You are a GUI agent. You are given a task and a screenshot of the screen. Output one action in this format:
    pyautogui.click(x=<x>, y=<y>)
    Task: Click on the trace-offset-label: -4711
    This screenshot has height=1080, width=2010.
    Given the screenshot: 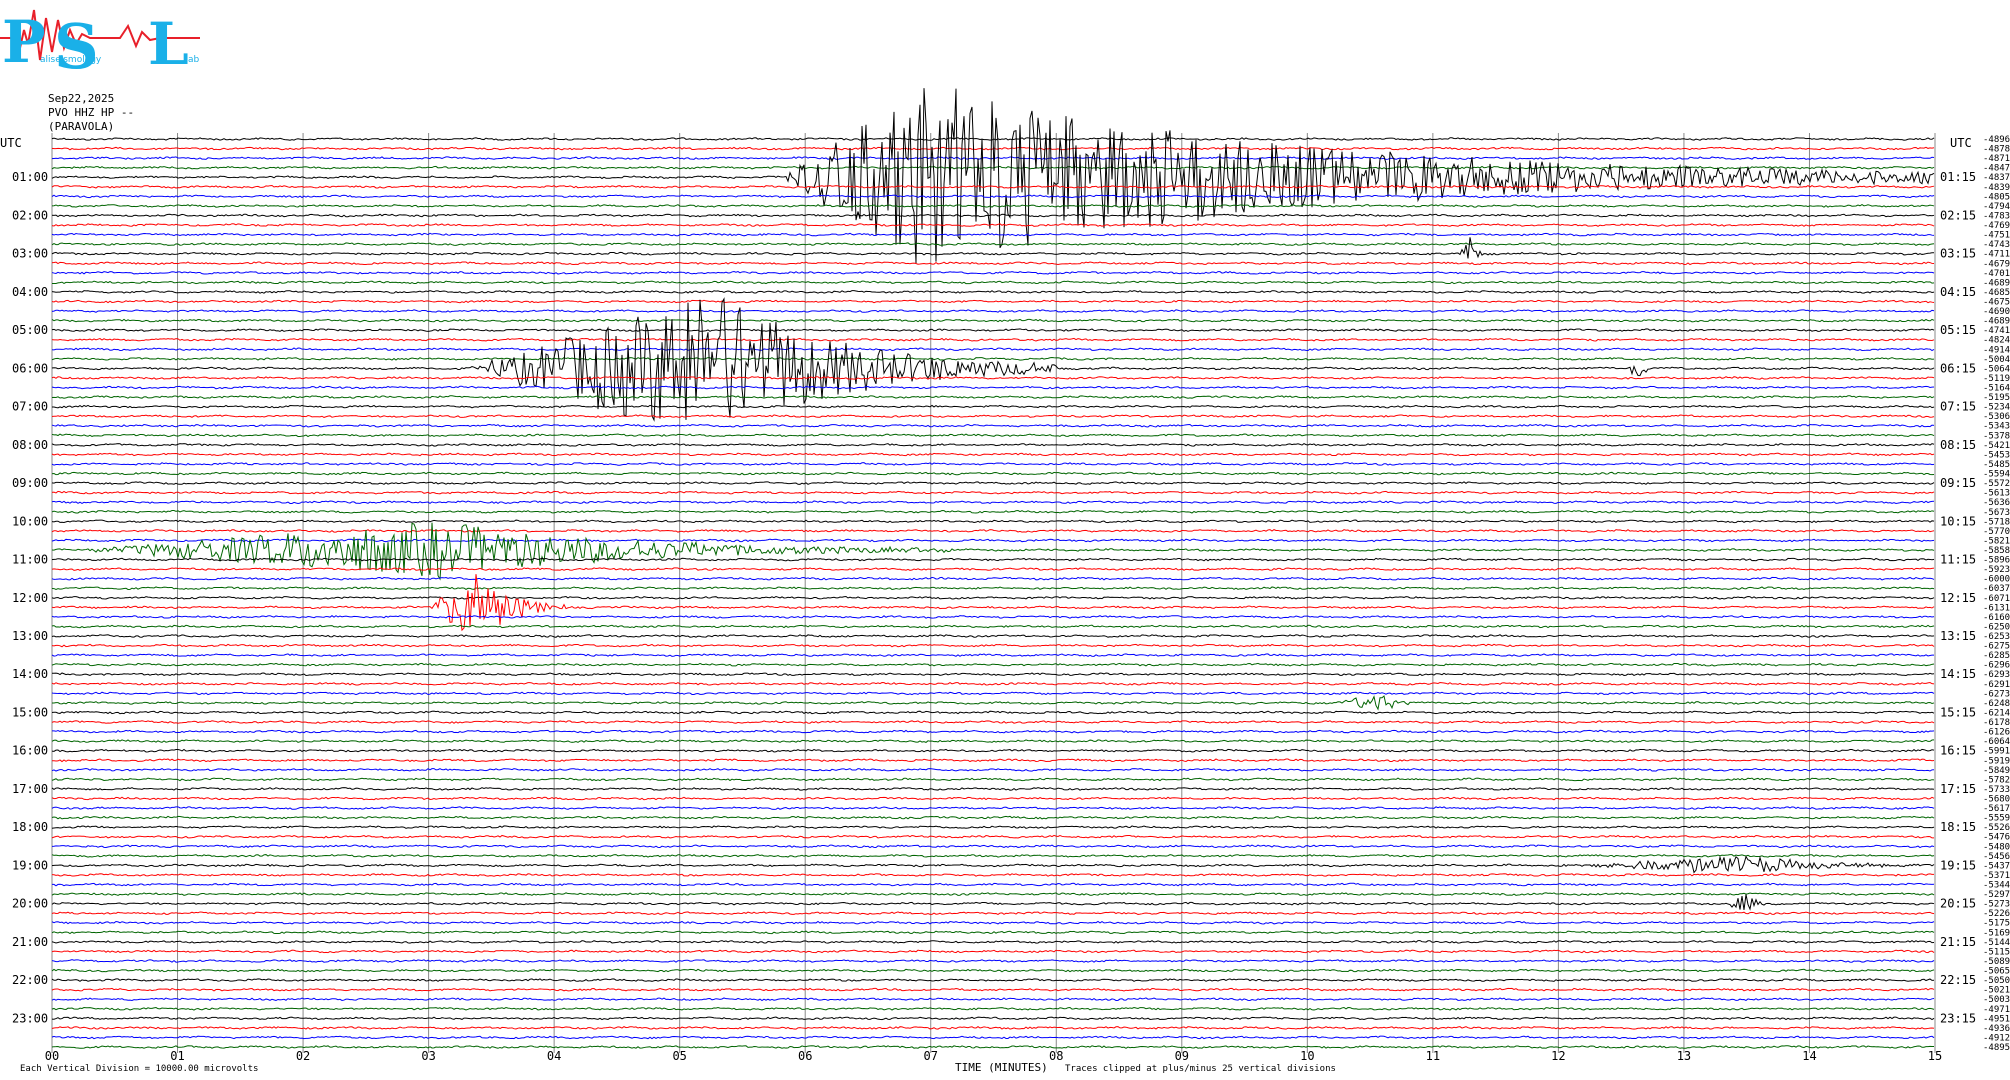 What is the action you would take?
    pyautogui.click(x=1996, y=255)
    